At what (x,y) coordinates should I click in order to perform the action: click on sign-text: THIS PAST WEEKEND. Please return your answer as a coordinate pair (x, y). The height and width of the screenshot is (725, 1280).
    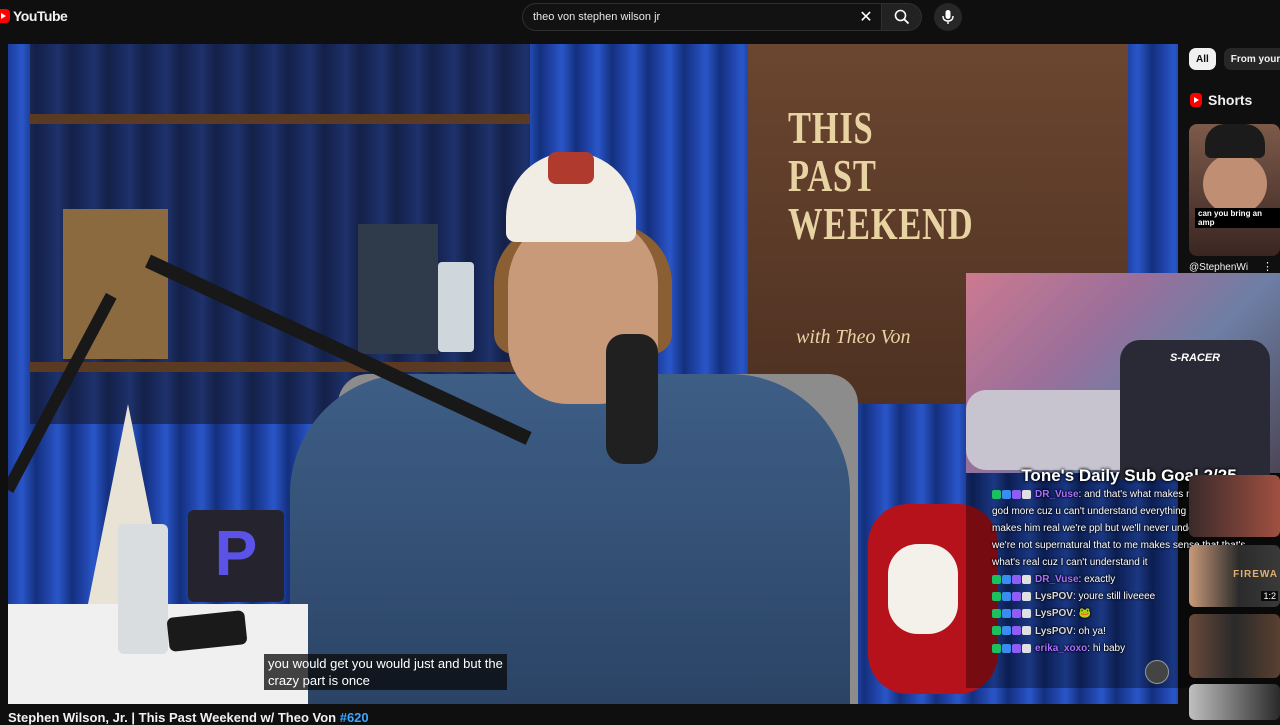
    Looking at the image, I should click on (881, 175).